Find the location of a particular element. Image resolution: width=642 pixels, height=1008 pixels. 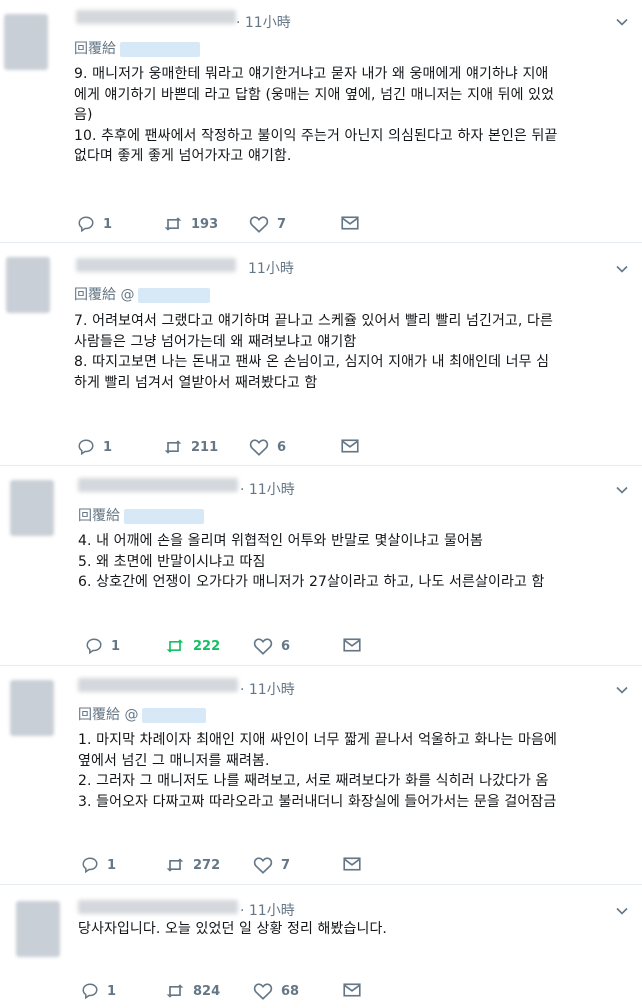

tweet-actions: 1 211 6 is located at coordinates (357, 448).